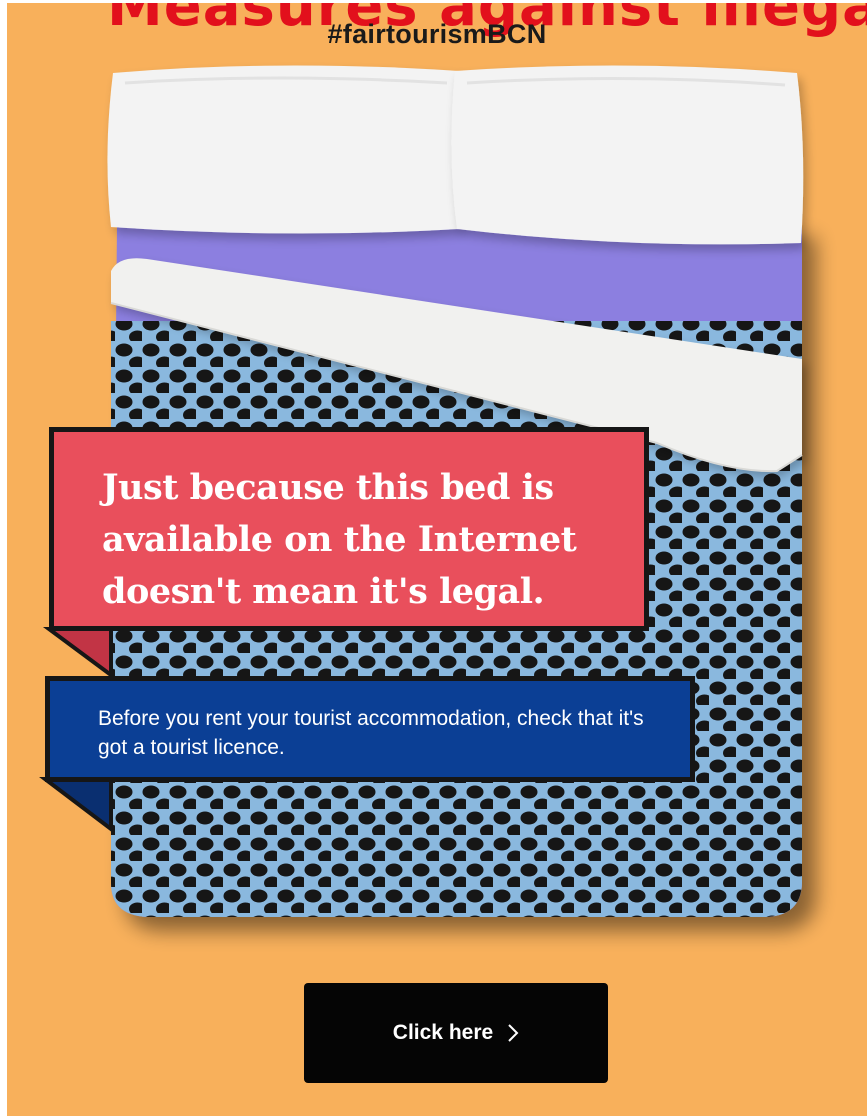  What do you see at coordinates (77, 653) in the screenshot?
I see `headline-ribbon-fold` at bounding box center [77, 653].